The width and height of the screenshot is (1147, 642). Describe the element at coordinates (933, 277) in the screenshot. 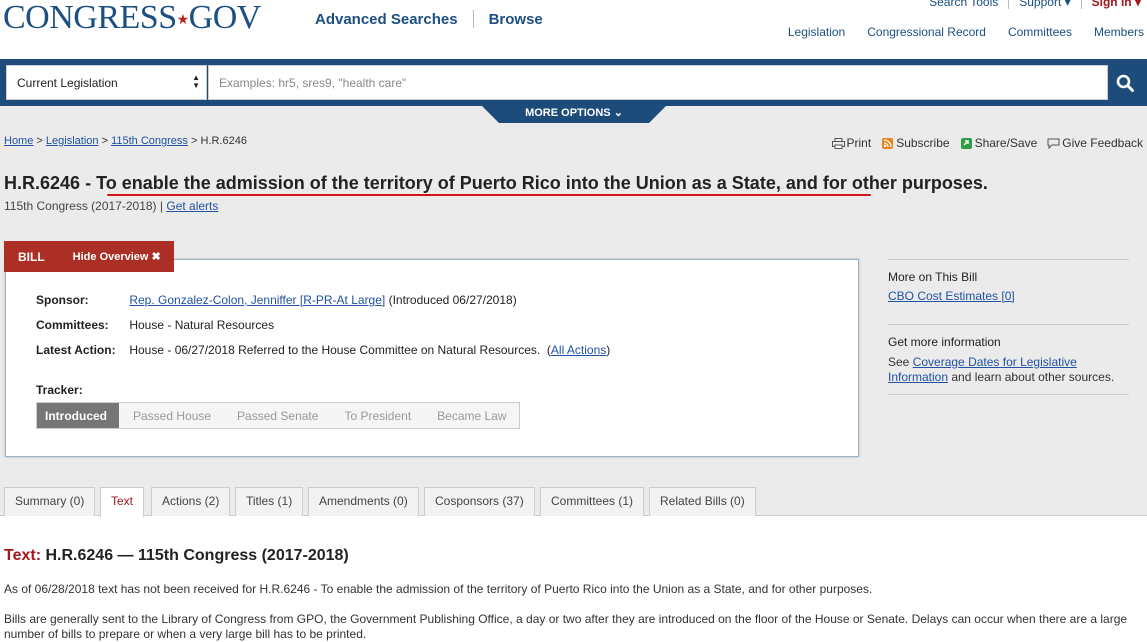

I see `more-on-bill-heading: More on This Bill` at that location.